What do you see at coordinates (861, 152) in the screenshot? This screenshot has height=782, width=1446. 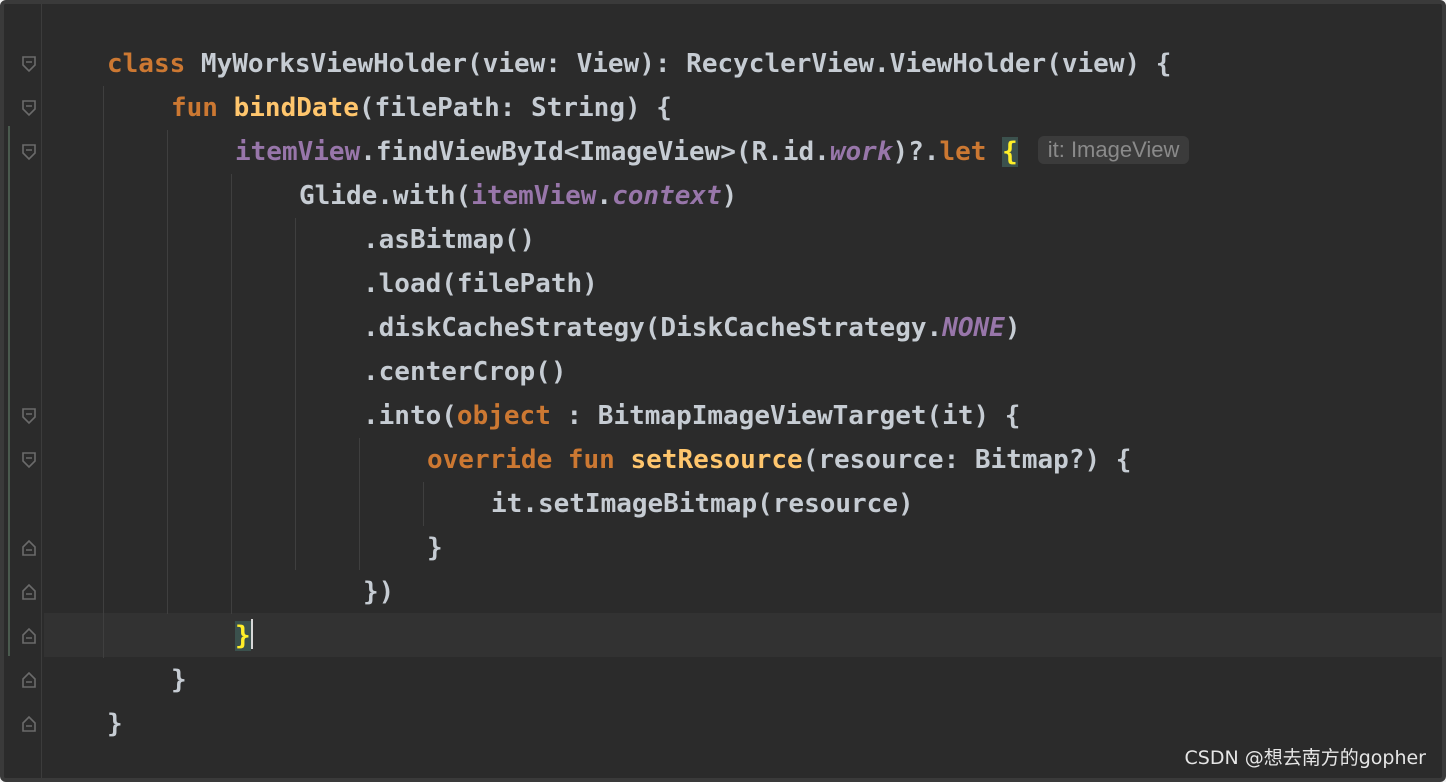 I see `code-token: work` at bounding box center [861, 152].